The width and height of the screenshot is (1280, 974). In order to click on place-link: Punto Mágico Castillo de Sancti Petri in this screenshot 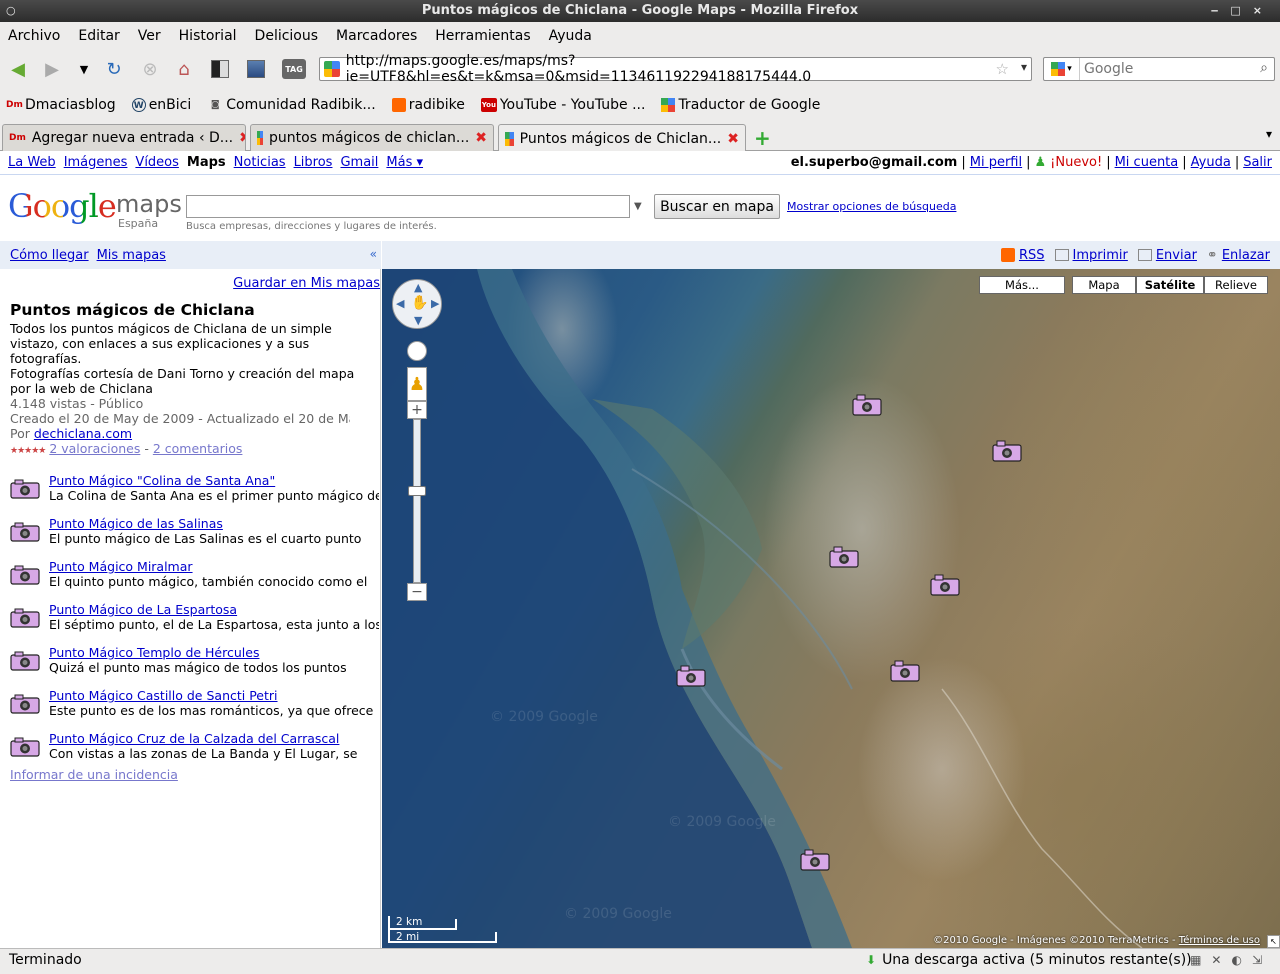, I will do `click(163, 695)`.